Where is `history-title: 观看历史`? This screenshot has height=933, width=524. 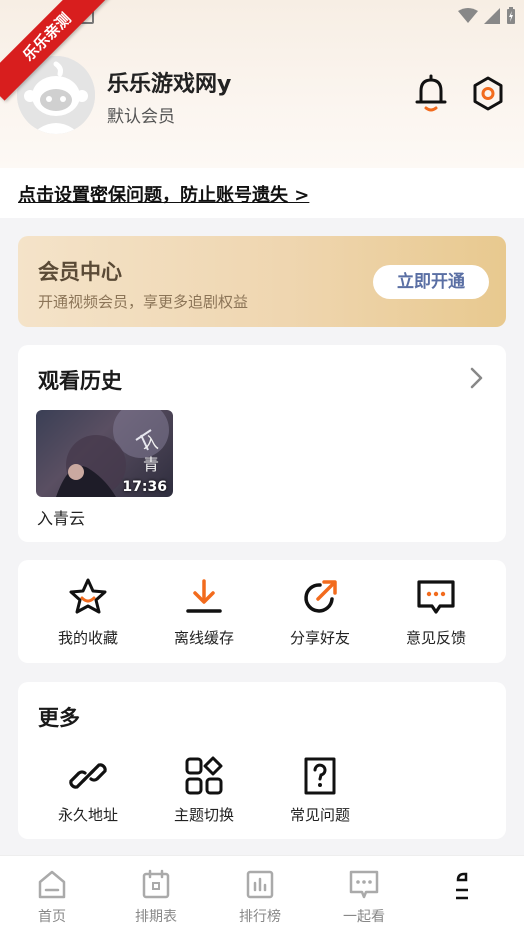
history-title: 观看历史 is located at coordinates (80, 381).